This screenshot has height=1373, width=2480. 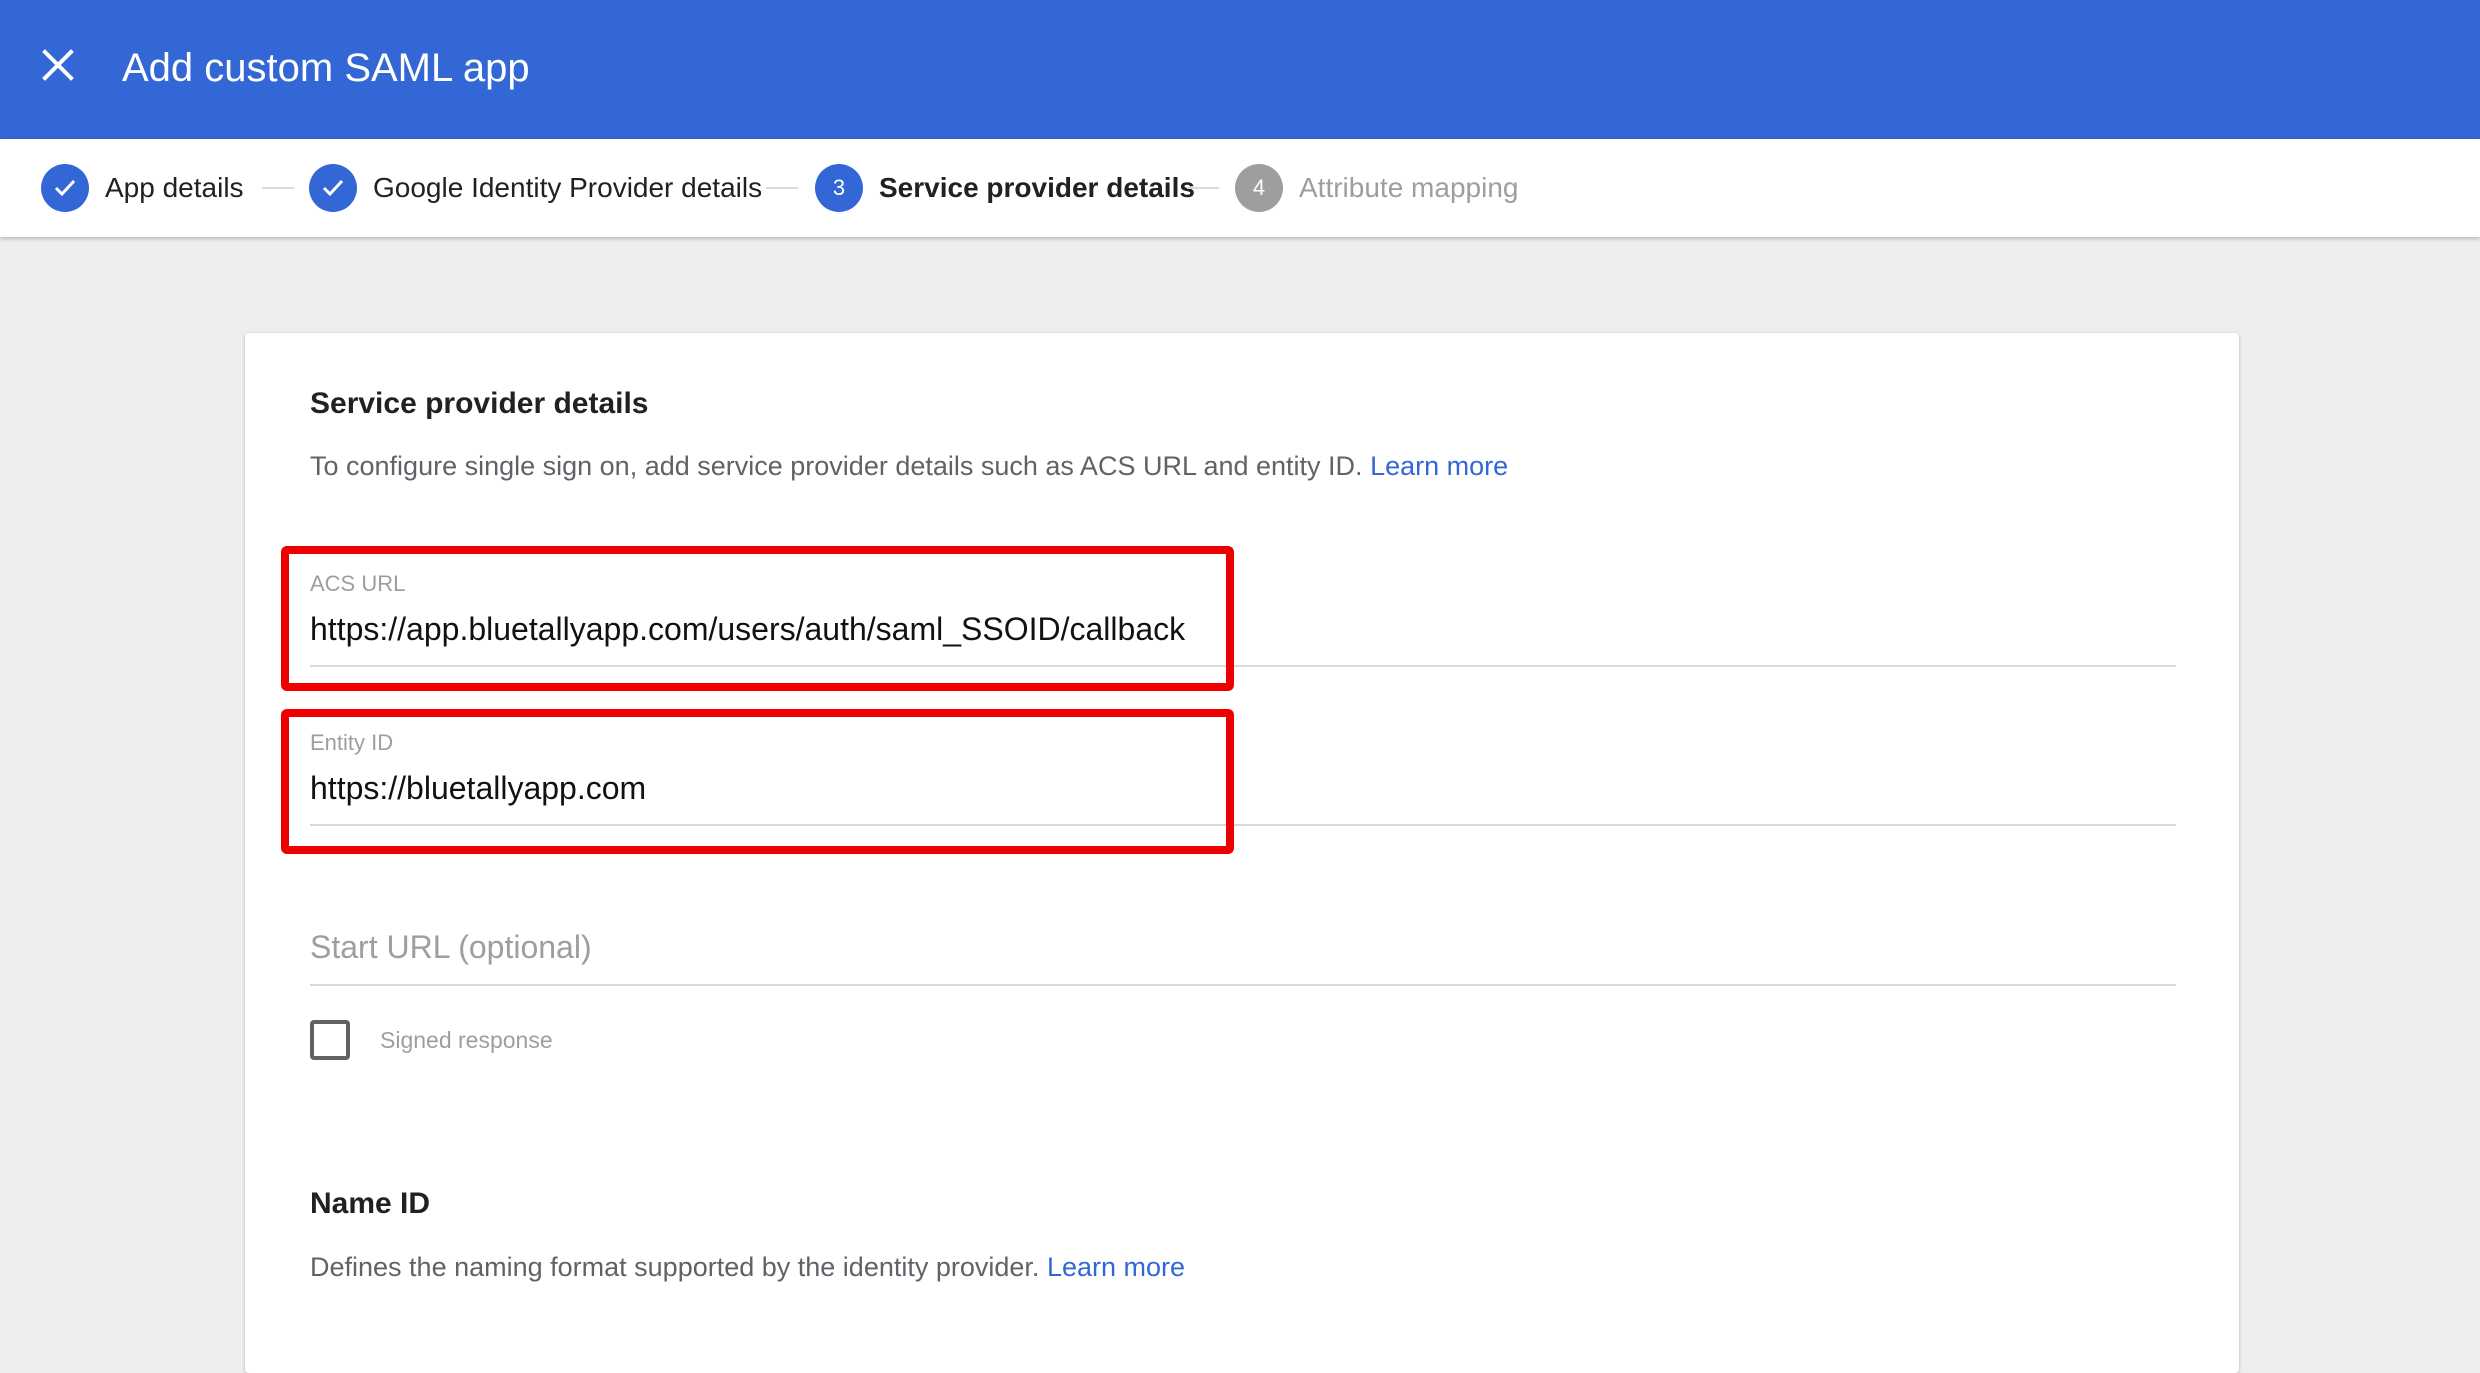 I want to click on signed-response-row: Signed response, so click(x=431, y=1040).